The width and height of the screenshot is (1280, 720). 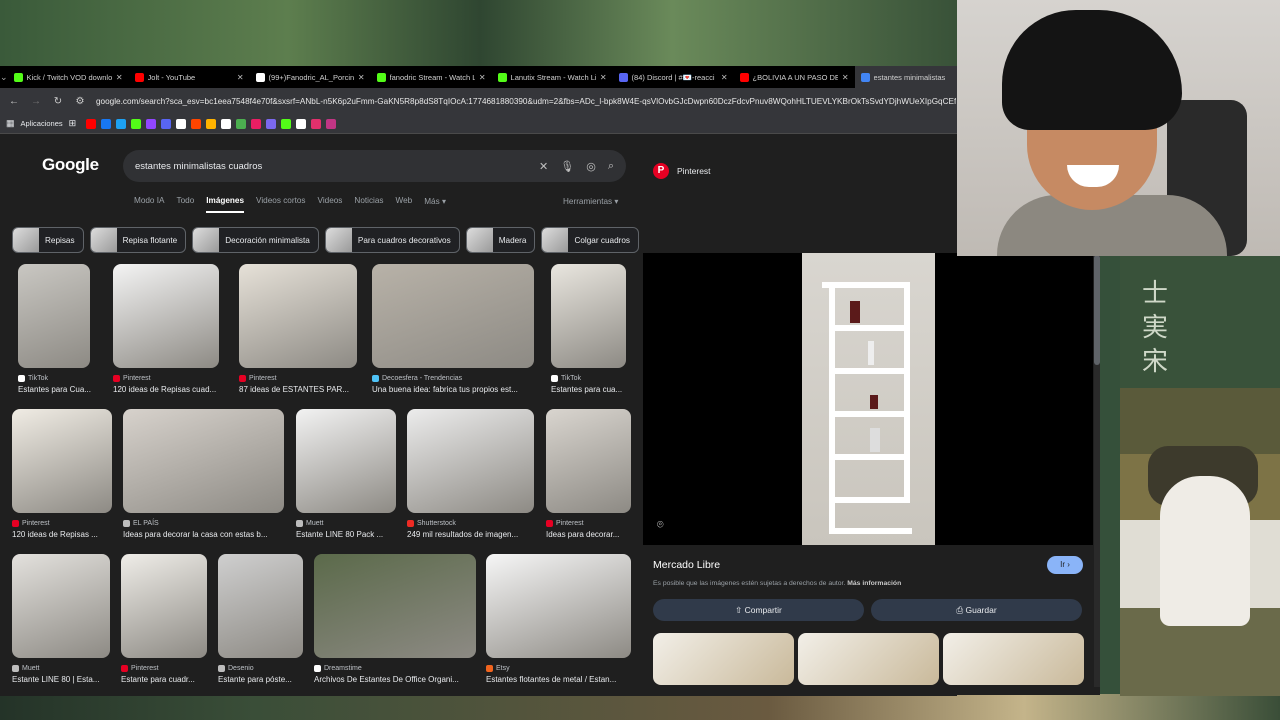 What do you see at coordinates (660, 525) in the screenshot?
I see `lens-search-icon: ⌾` at bounding box center [660, 525].